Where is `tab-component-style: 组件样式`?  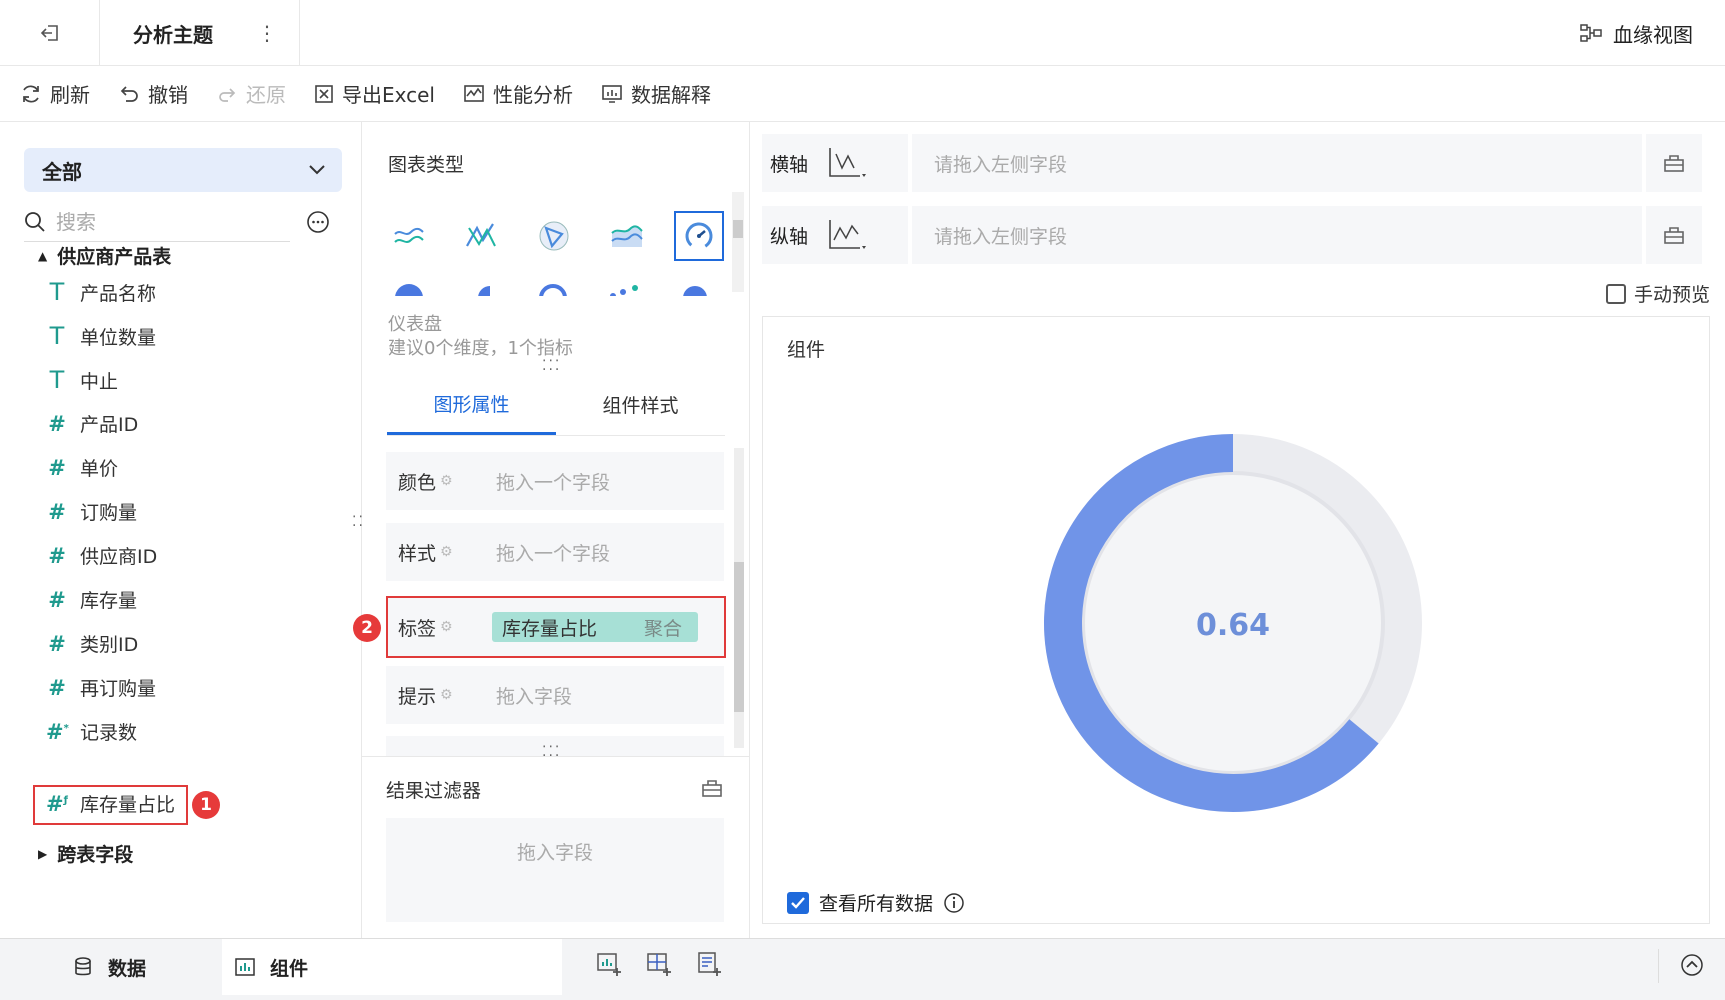
tab-component-style: 组件样式 is located at coordinates (640, 404).